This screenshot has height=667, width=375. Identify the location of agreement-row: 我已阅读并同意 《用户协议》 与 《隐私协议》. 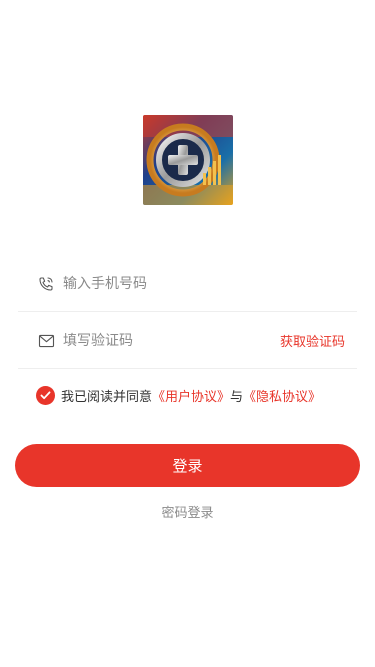
(178, 395).